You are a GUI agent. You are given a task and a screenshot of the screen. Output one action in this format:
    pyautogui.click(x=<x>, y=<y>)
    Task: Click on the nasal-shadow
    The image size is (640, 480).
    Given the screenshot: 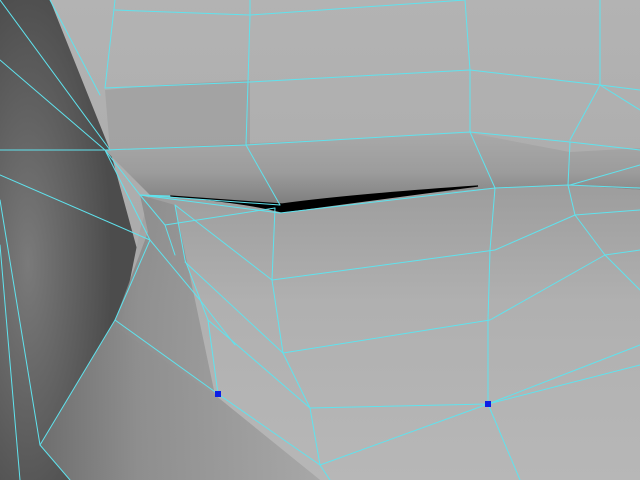 What is the action you would take?
    pyautogui.click(x=177, y=115)
    